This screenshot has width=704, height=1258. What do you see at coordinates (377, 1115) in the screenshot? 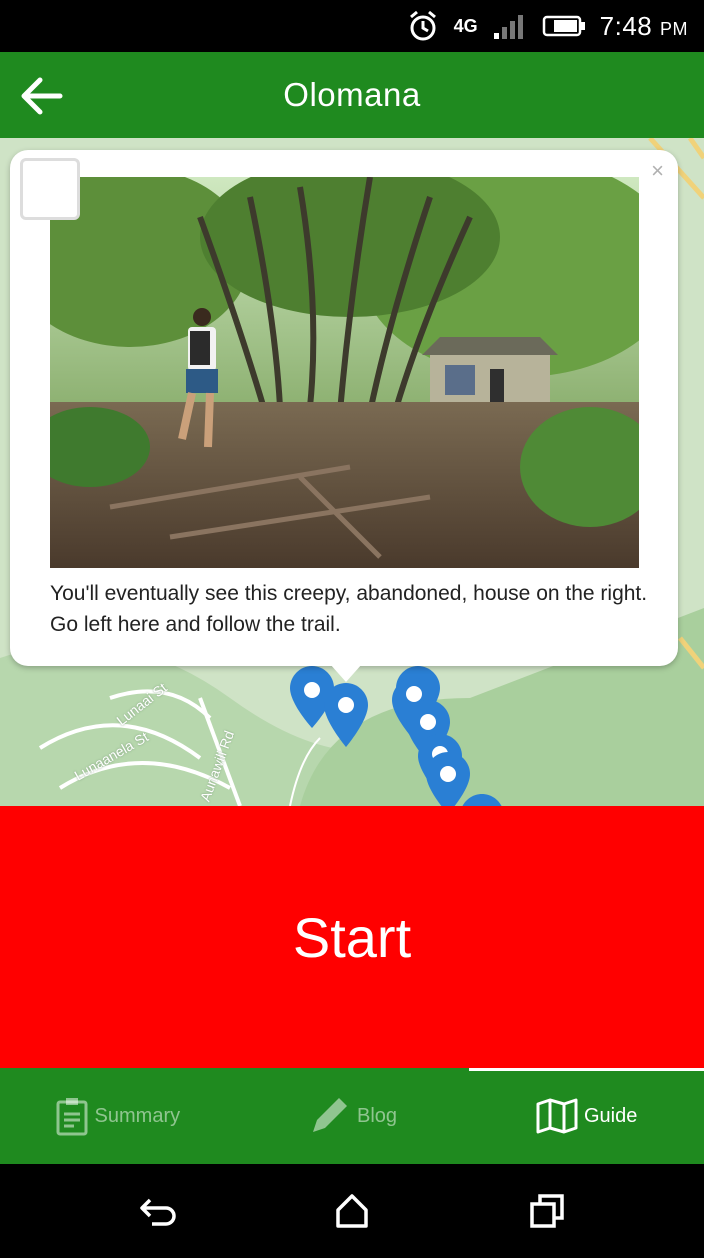
I see `tab-label: Blog` at bounding box center [377, 1115].